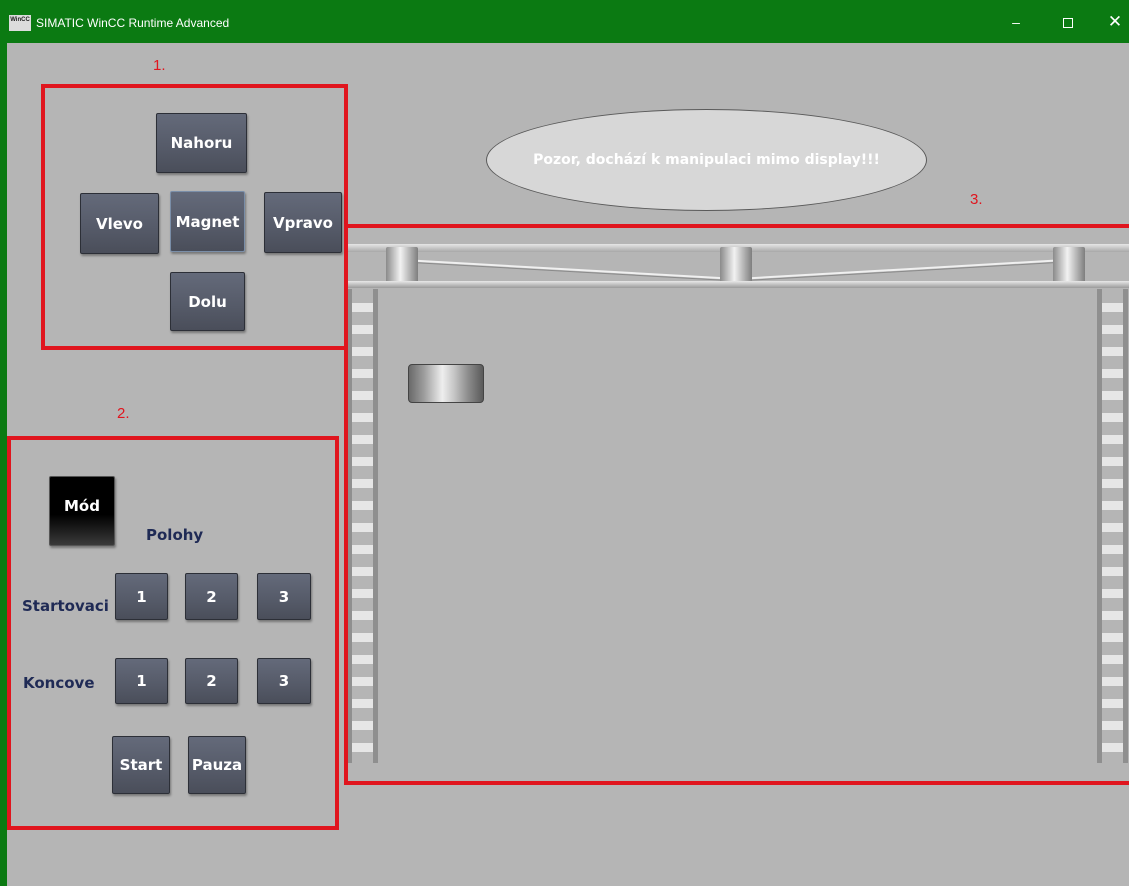 This screenshot has height=886, width=1129. I want to click on wincc-app-icon: WinCC, so click(20, 23).